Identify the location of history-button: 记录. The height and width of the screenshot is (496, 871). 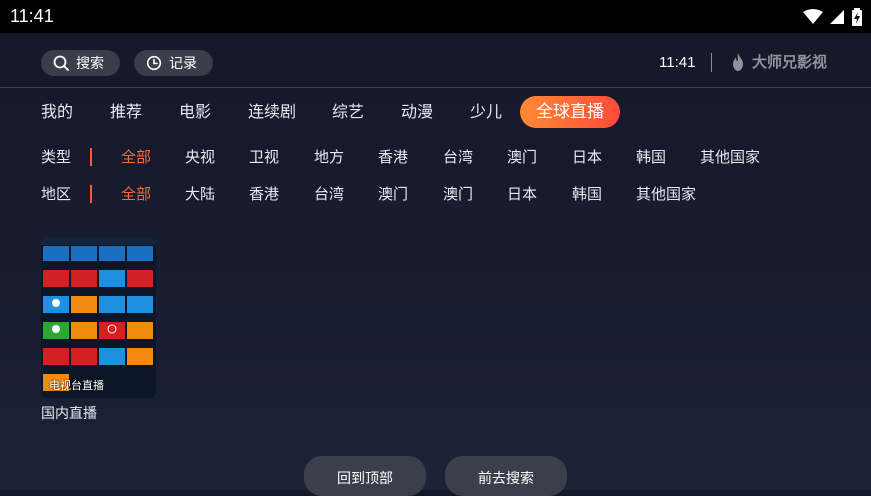
(173, 63).